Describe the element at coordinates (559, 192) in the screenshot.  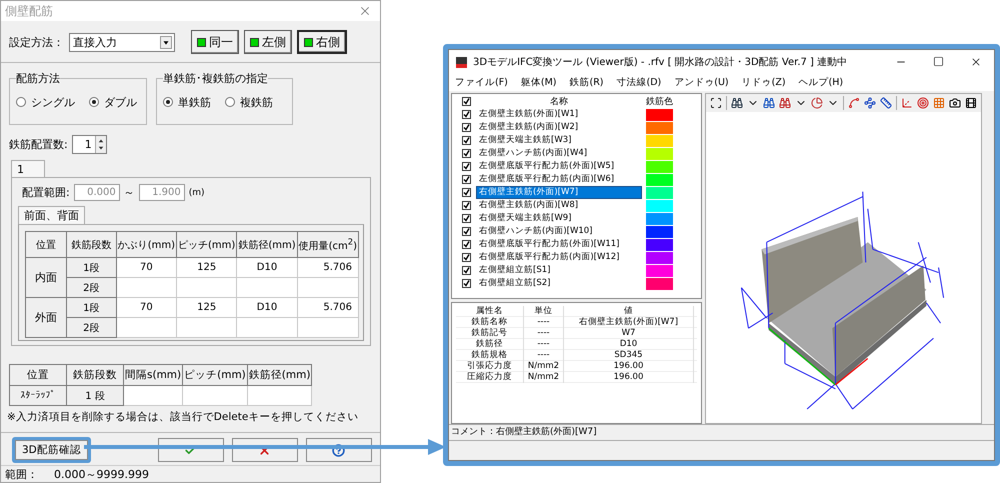
I see `list-item: 右側壁主鉄筋(外面)[W7]` at that location.